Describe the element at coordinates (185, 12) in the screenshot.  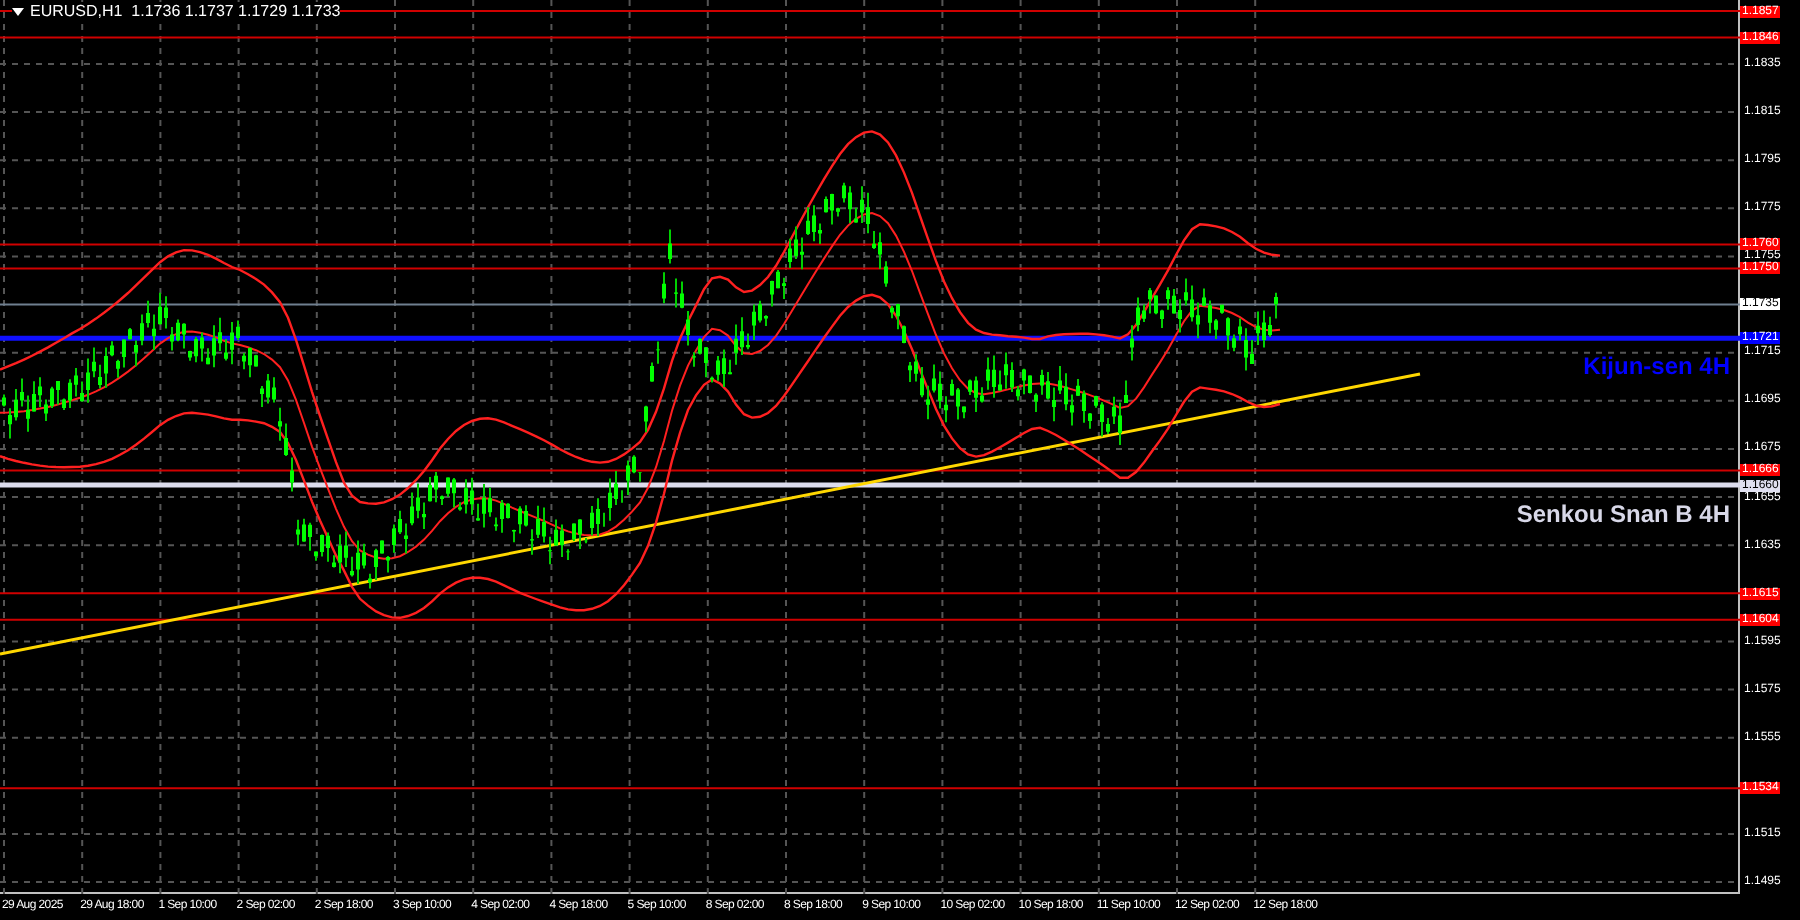
I see `chart-title: EURUSD,H1 1.1736 1.1737 1.1729 1.1733` at that location.